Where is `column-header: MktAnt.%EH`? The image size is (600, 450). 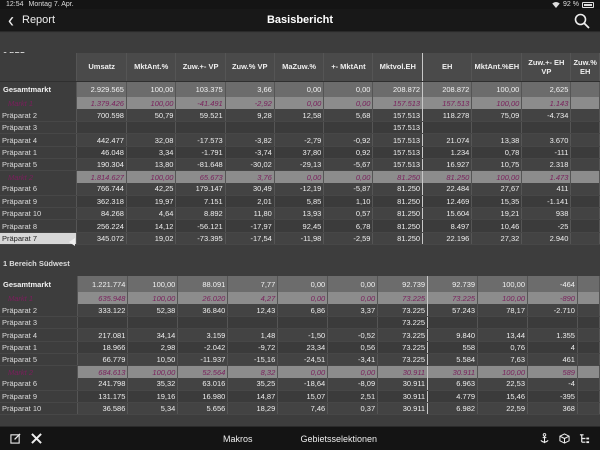 column-header: MktAnt.%EH is located at coordinates (497, 67).